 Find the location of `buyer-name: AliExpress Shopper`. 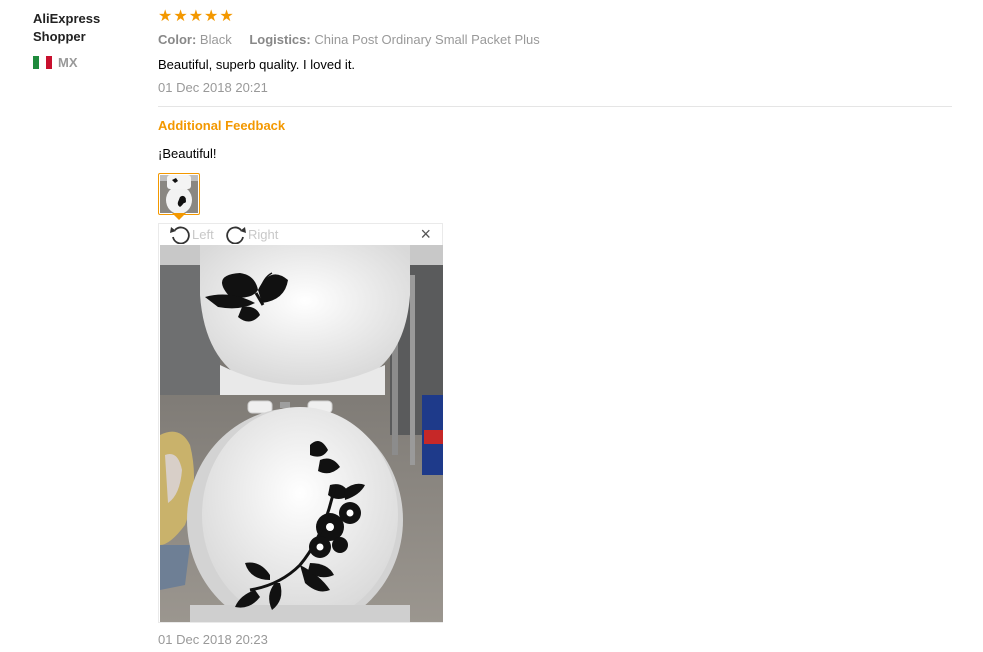

buyer-name: AliExpress Shopper is located at coordinates (67, 27).